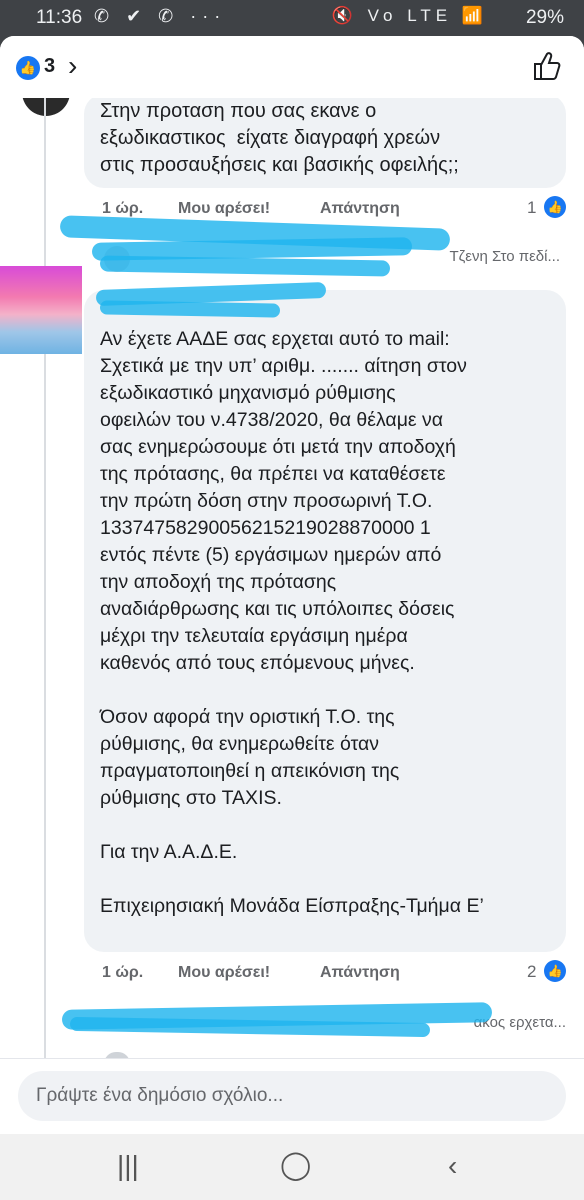 This screenshot has width=584, height=1200. I want to click on signal-icons: 🔇 Vo LTE 📶, so click(409, 15).